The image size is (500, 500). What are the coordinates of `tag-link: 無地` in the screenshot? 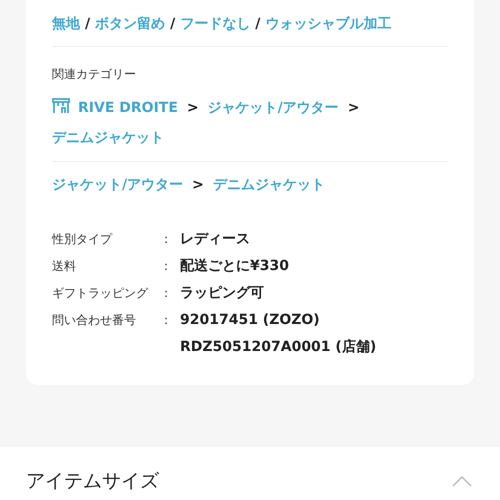 It's located at (66, 24).